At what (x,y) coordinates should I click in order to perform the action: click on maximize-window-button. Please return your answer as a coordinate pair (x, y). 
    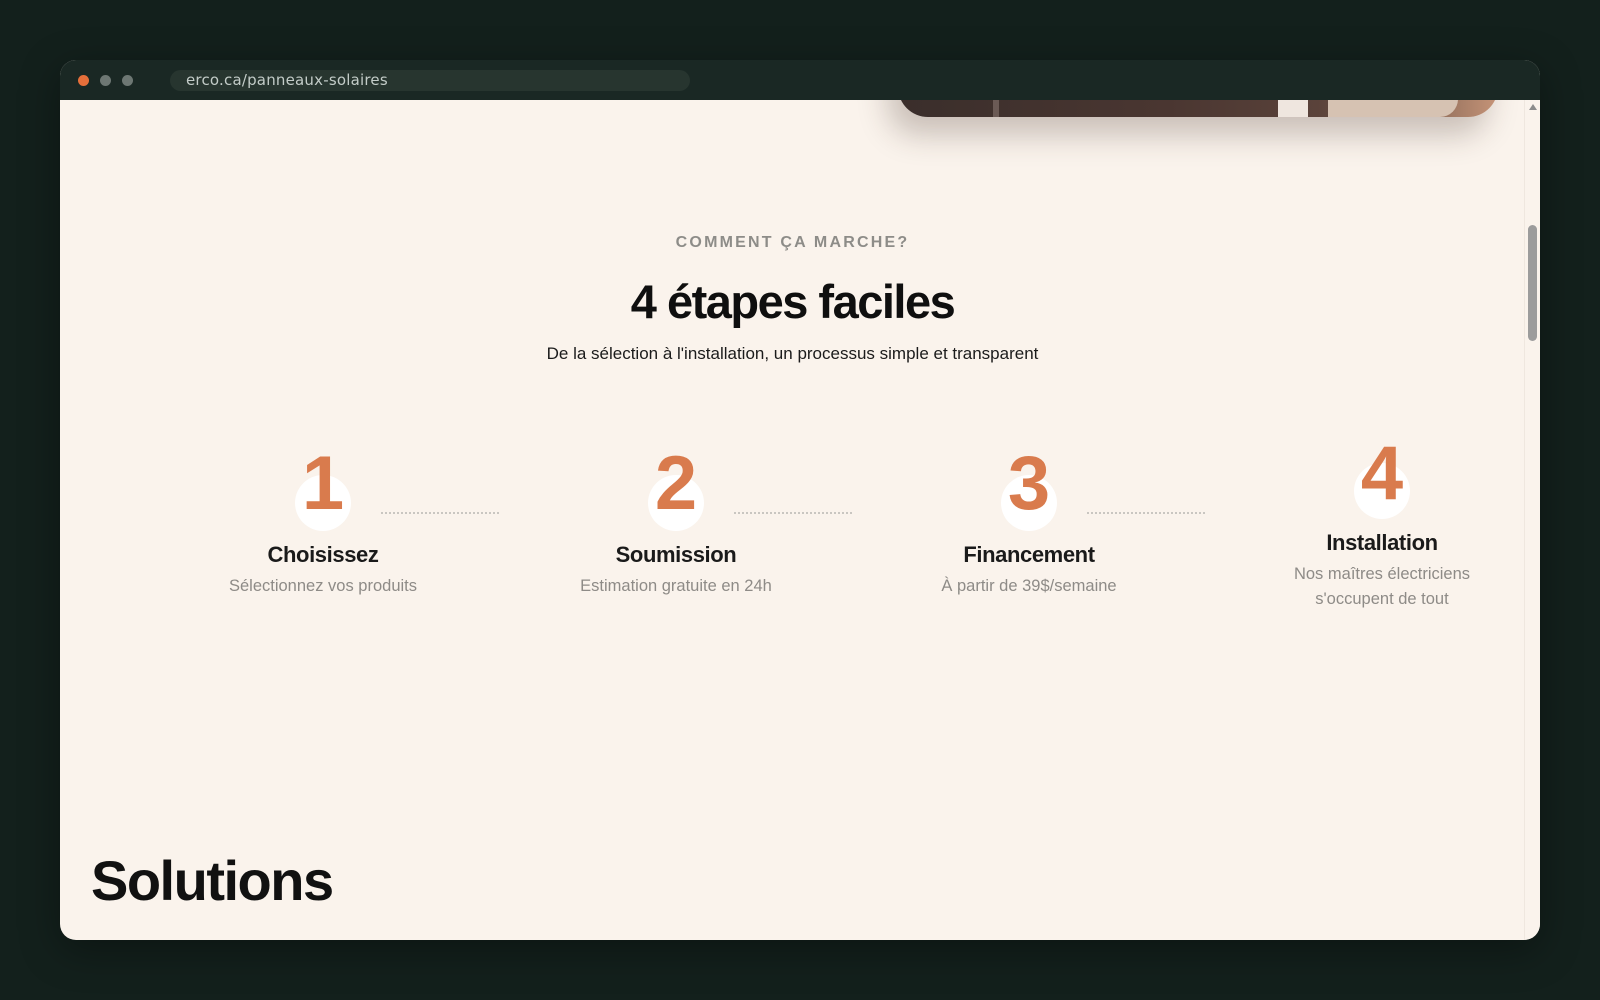
    Looking at the image, I should click on (127, 80).